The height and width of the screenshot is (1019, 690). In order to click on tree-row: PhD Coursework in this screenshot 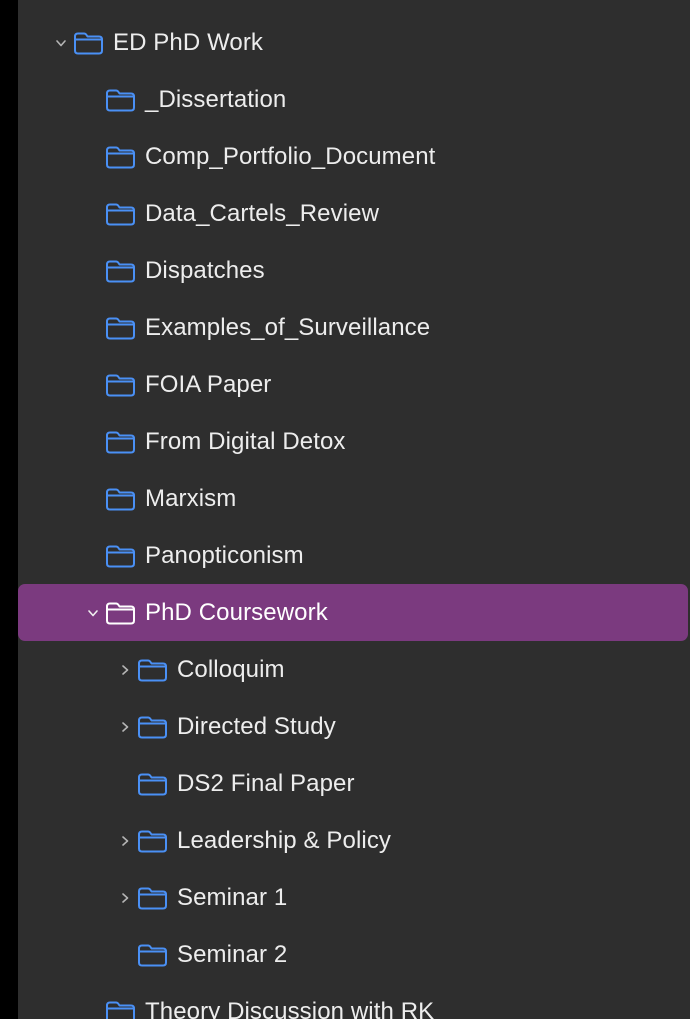, I will do `click(353, 612)`.